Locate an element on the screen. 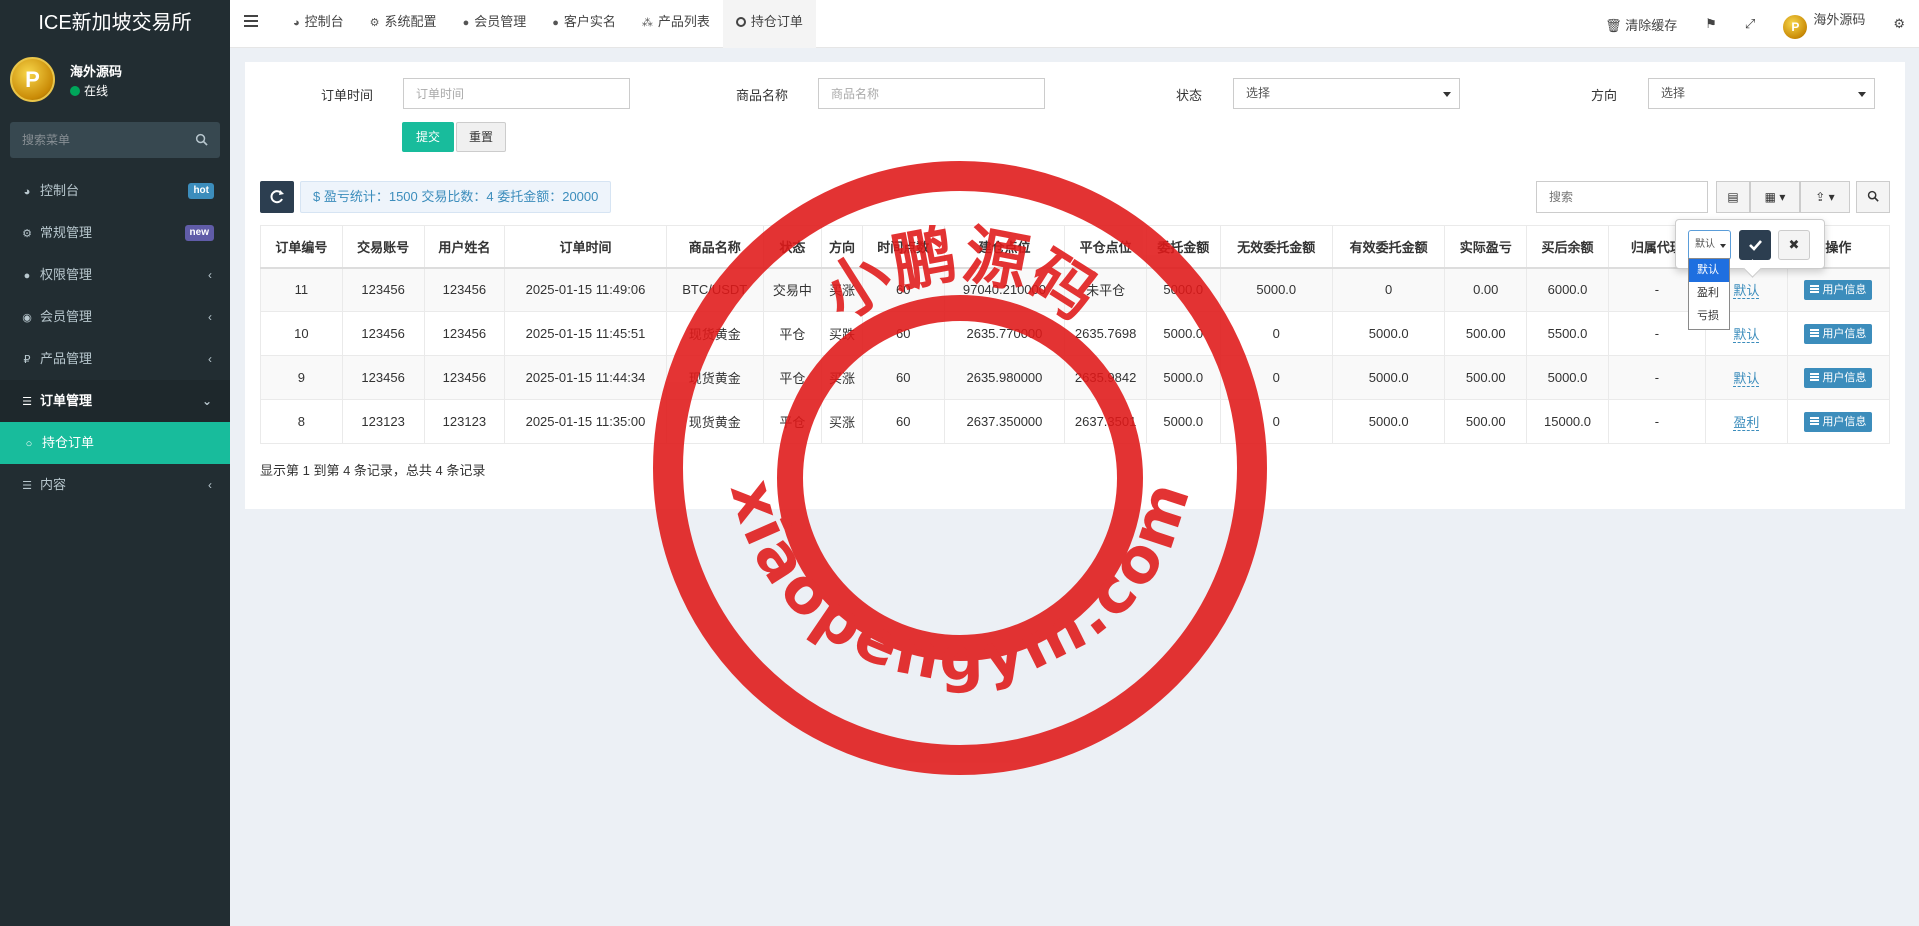 The height and width of the screenshot is (926, 1919). brand-logo: ICE新加坡交易所 is located at coordinates (115, 23).